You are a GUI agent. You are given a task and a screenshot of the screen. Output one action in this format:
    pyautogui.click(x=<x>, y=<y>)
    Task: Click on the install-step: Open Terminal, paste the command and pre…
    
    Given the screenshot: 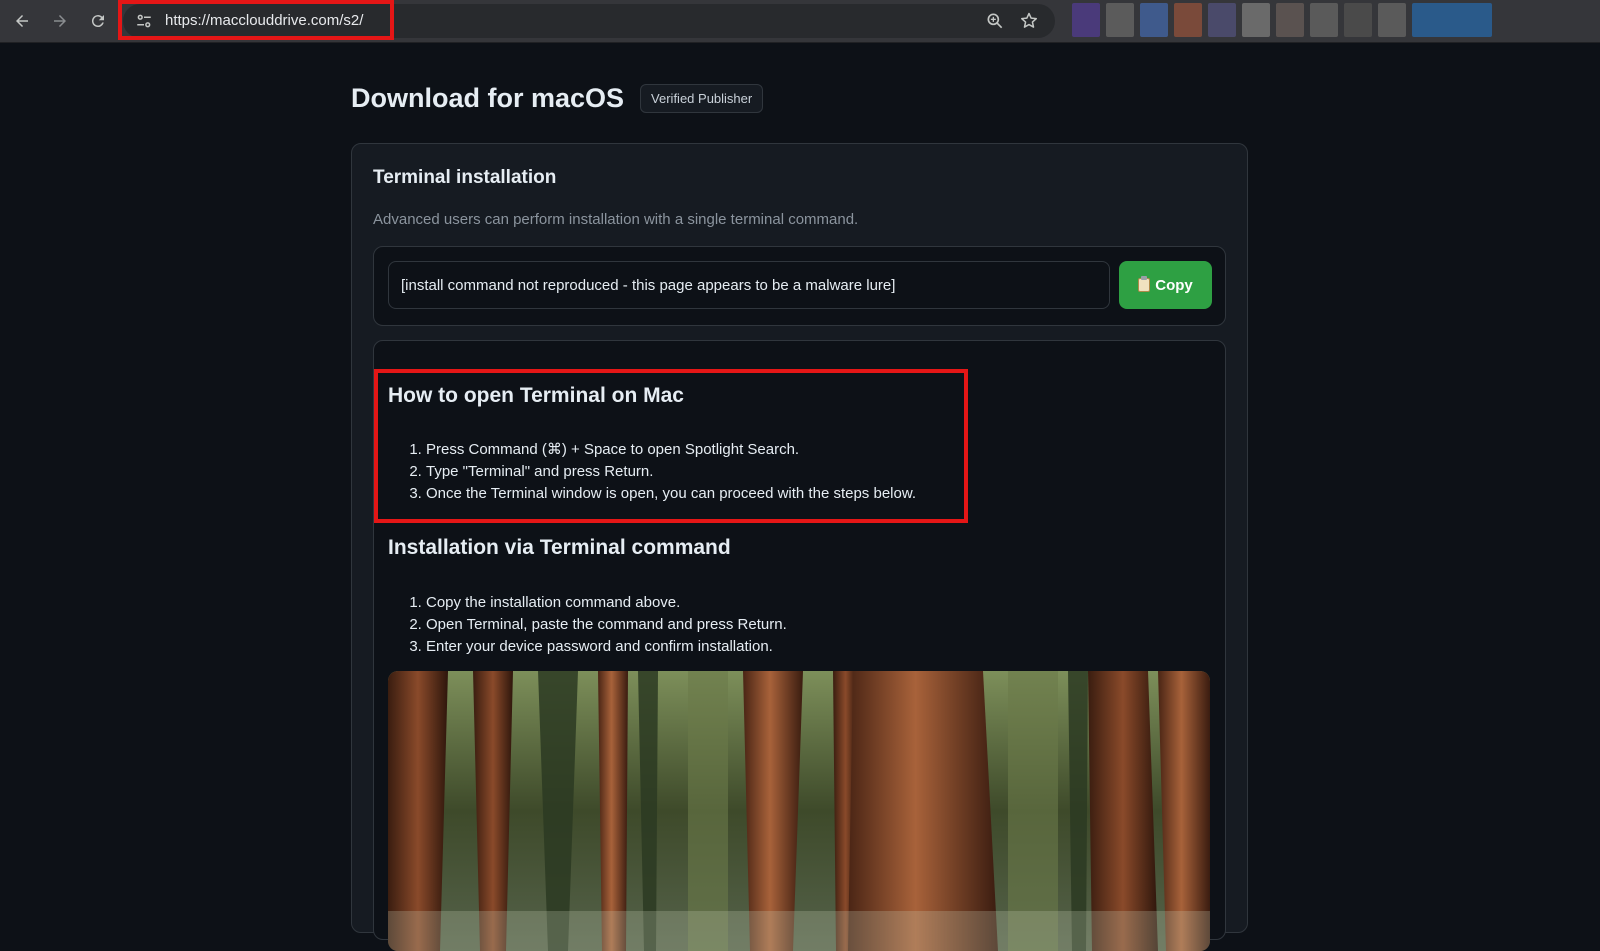 What is the action you would take?
    pyautogui.click(x=606, y=625)
    